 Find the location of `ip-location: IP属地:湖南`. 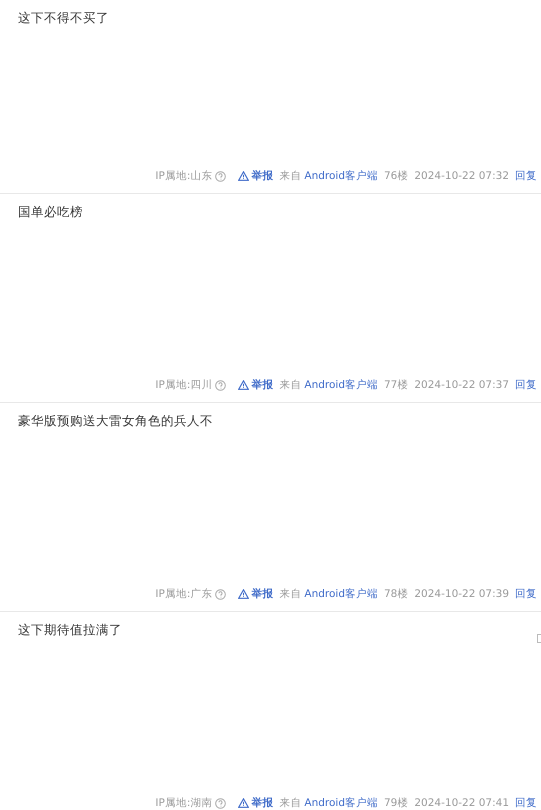

ip-location: IP属地:湖南 is located at coordinates (183, 803).